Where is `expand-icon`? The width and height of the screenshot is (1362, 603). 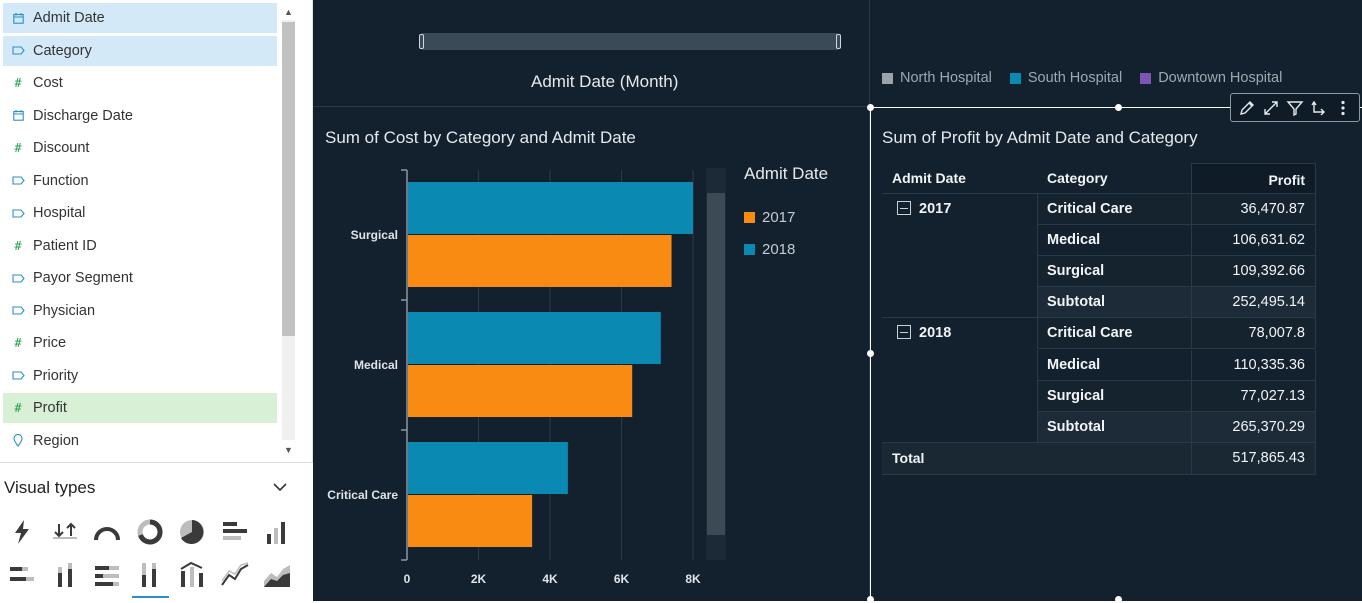
expand-icon is located at coordinates (1271, 108).